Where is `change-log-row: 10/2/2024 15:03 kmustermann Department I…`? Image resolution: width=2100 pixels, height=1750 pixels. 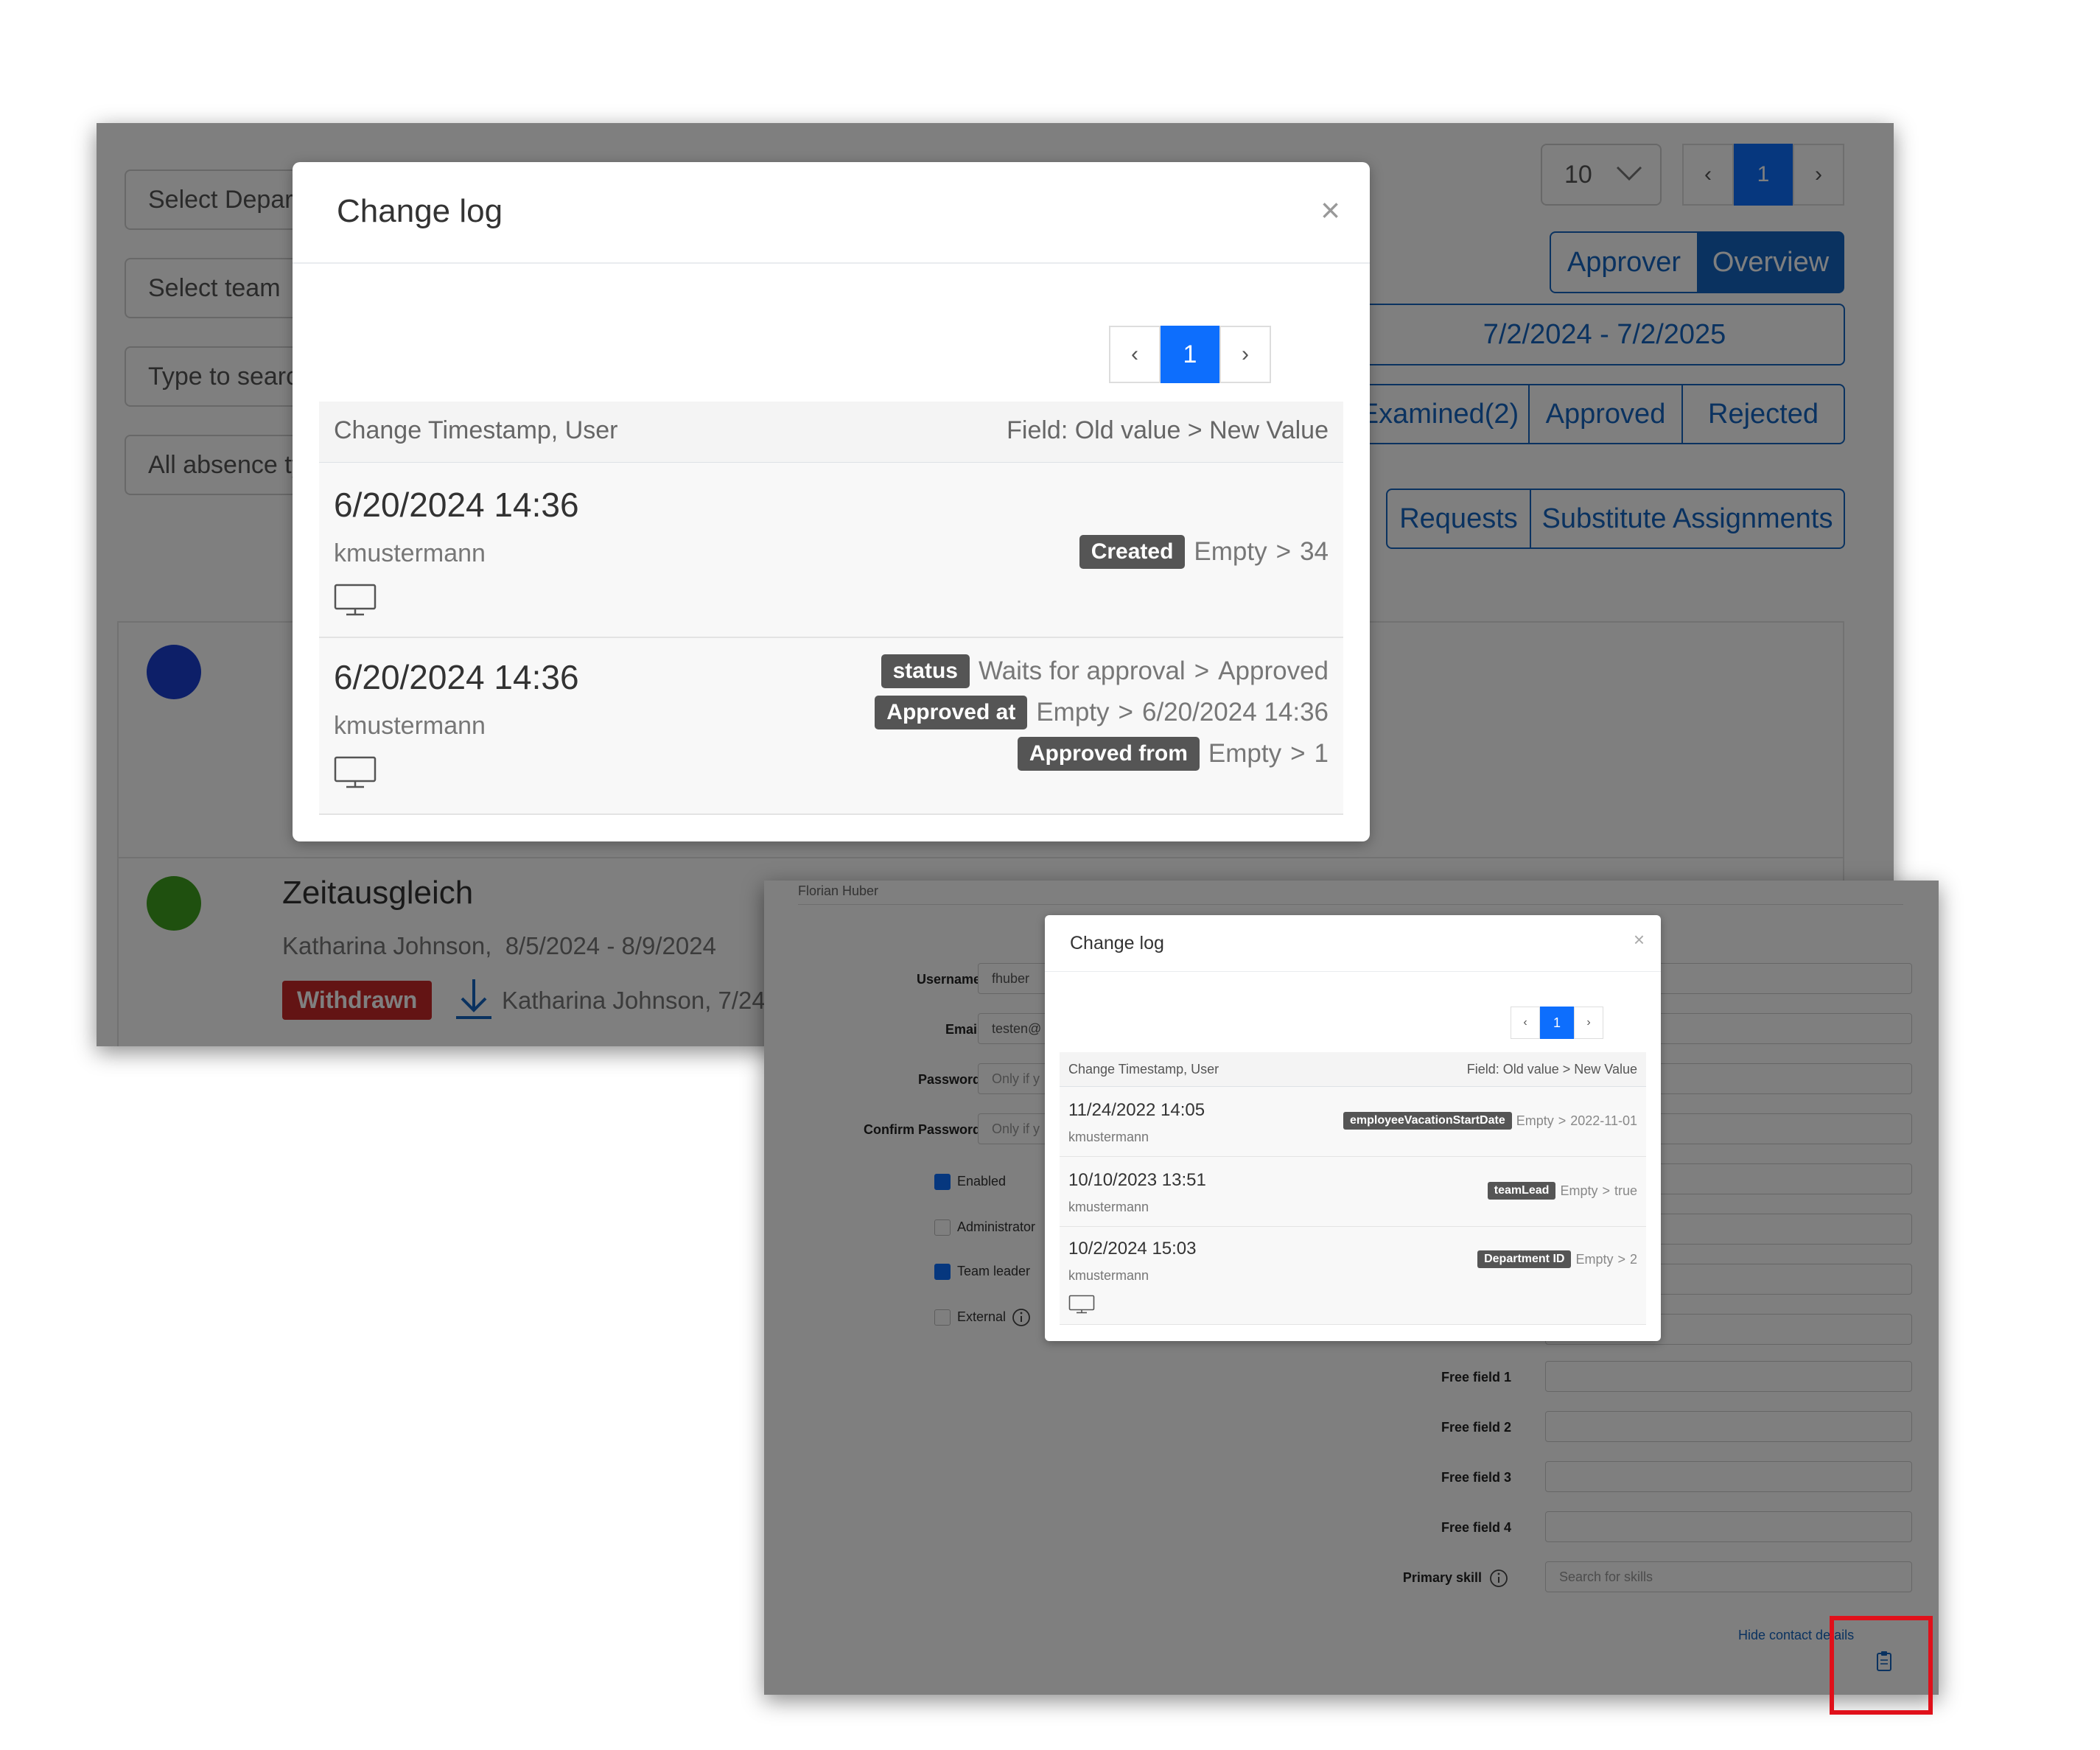
change-log-row: 10/2/2024 15:03 kmustermann Department I… is located at coordinates (1353, 1276).